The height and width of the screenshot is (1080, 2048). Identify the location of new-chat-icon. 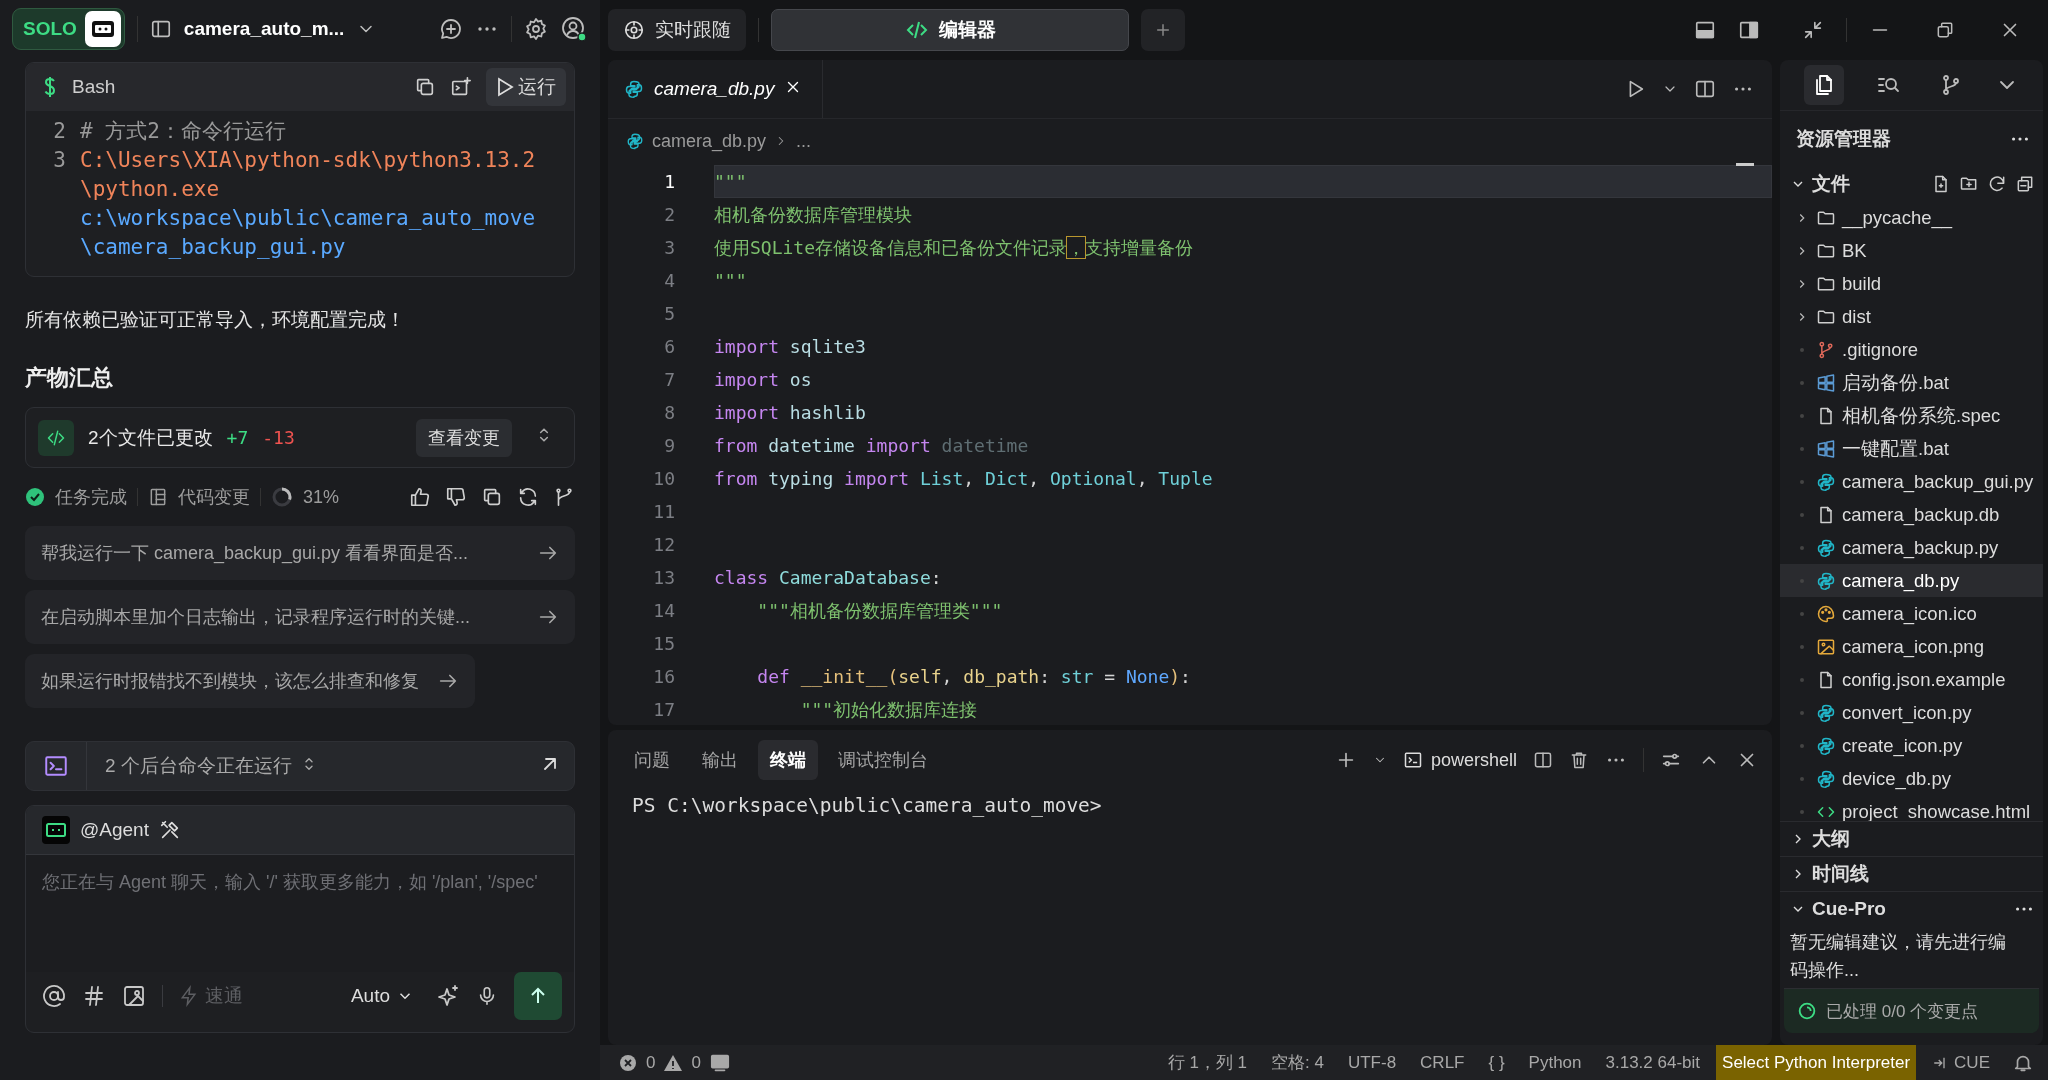
(451, 29).